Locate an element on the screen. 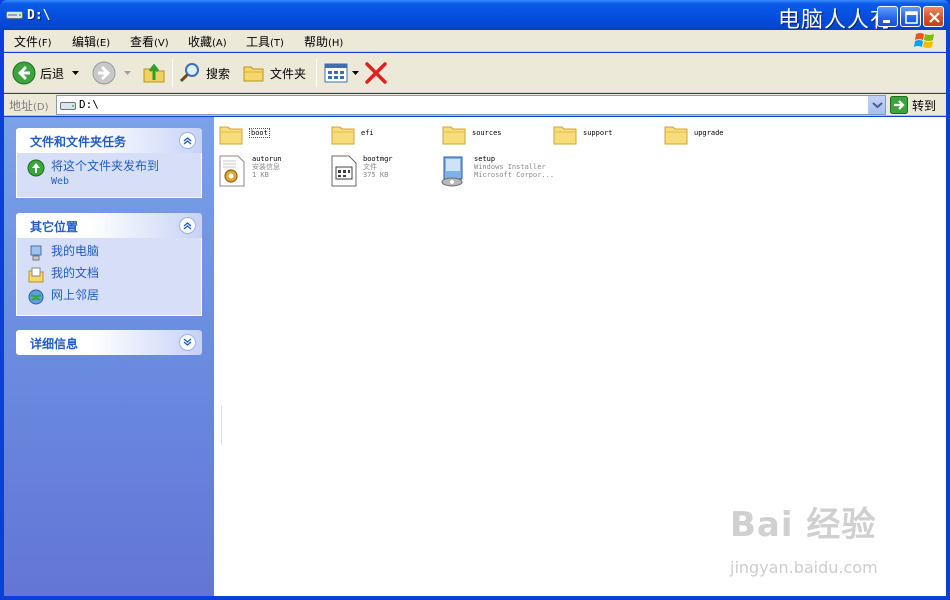 The height and width of the screenshot is (600, 950). panel-title: 其它位置 is located at coordinates (54, 227).